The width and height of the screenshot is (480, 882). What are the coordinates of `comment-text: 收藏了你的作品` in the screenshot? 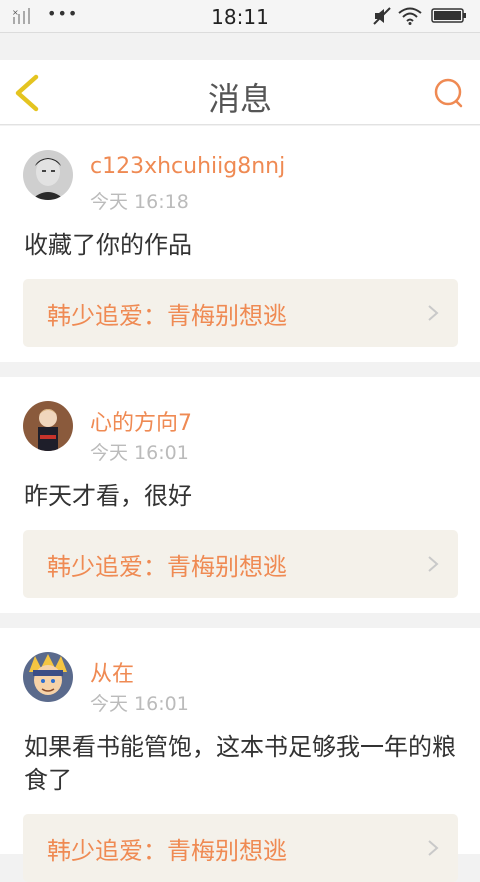 It's located at (108, 245).